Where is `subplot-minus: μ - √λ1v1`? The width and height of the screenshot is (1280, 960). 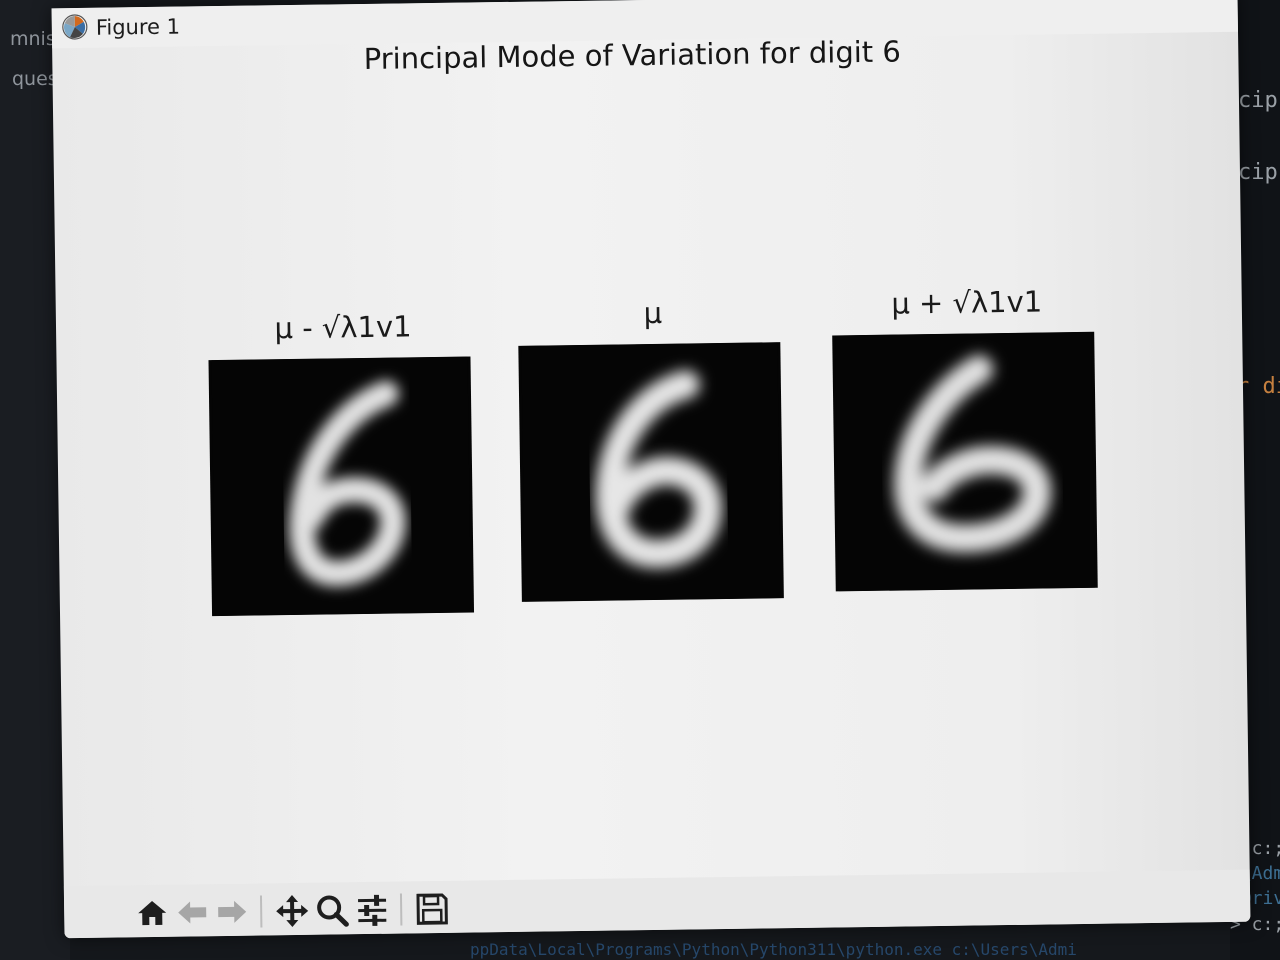 subplot-minus: μ - √λ1v1 is located at coordinates (343, 462).